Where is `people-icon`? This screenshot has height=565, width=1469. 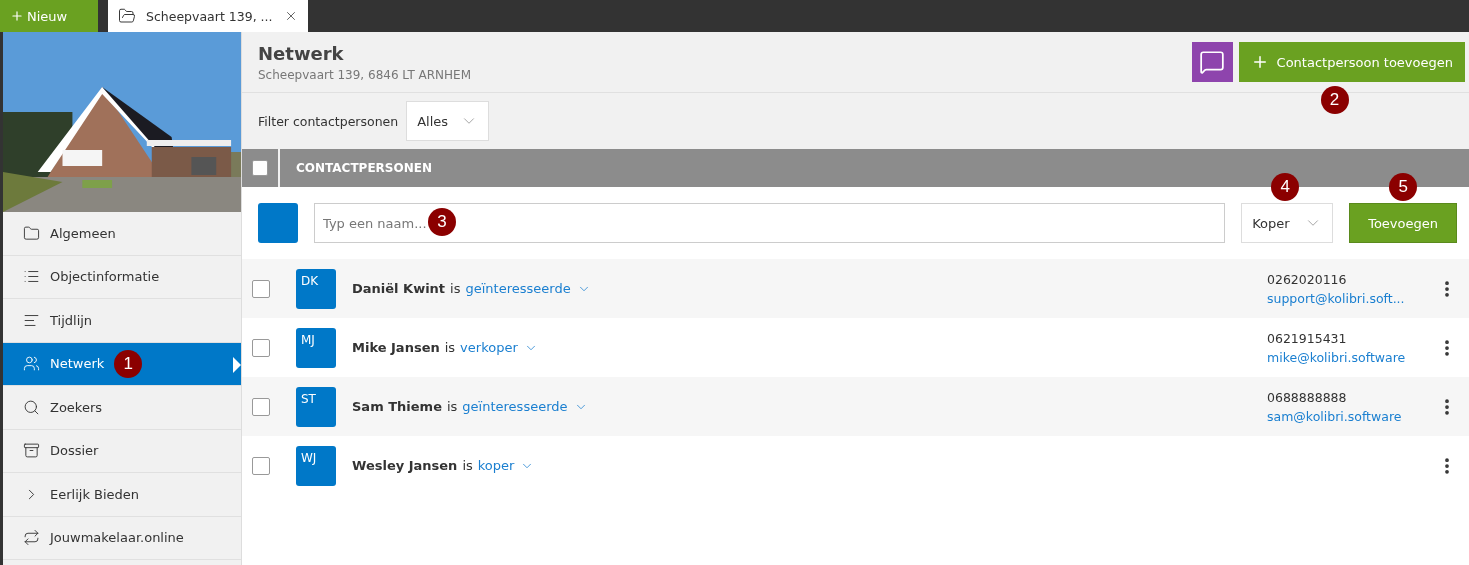
people-icon is located at coordinates (31, 364).